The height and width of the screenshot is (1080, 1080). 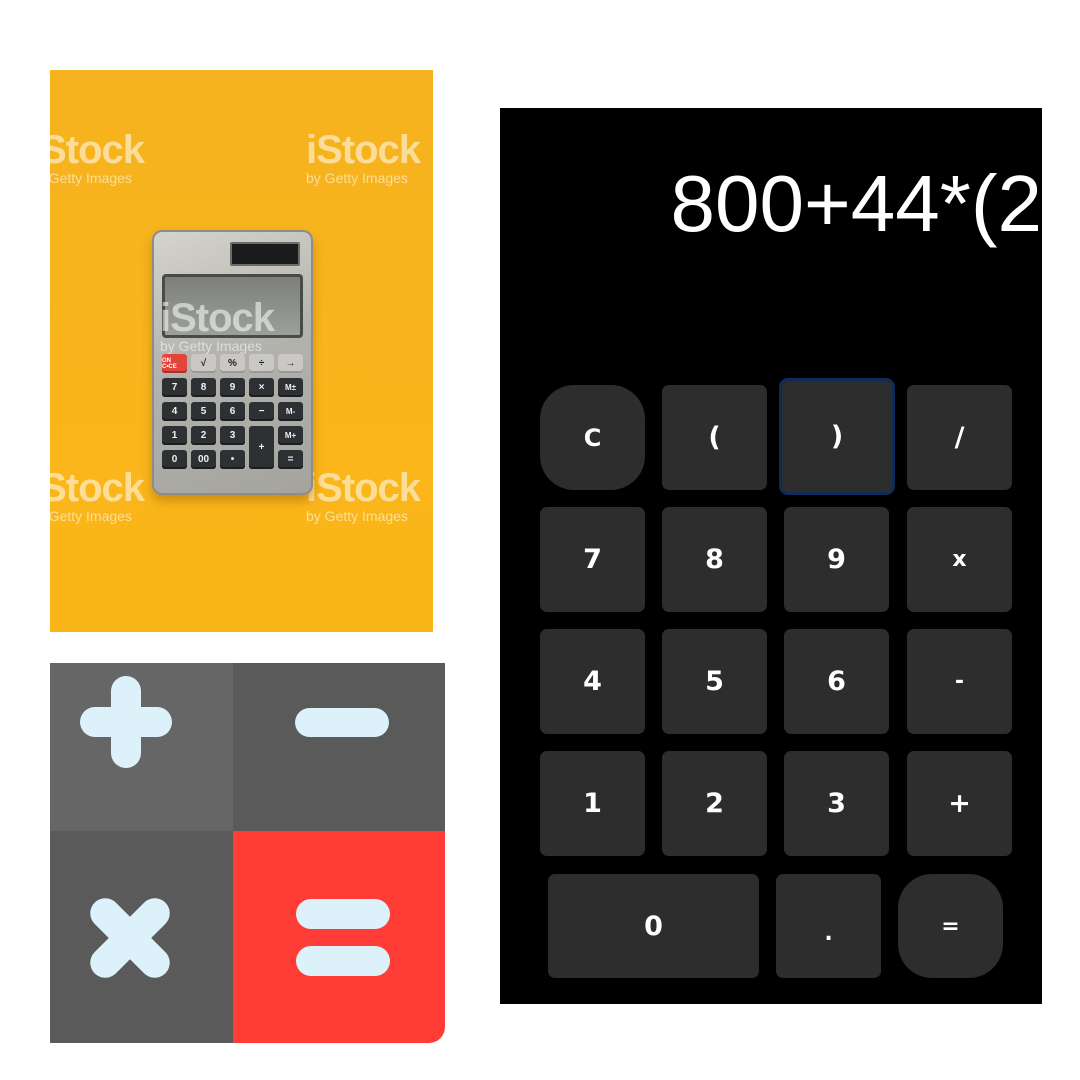 I want to click on clear-button: C, so click(x=592, y=437).